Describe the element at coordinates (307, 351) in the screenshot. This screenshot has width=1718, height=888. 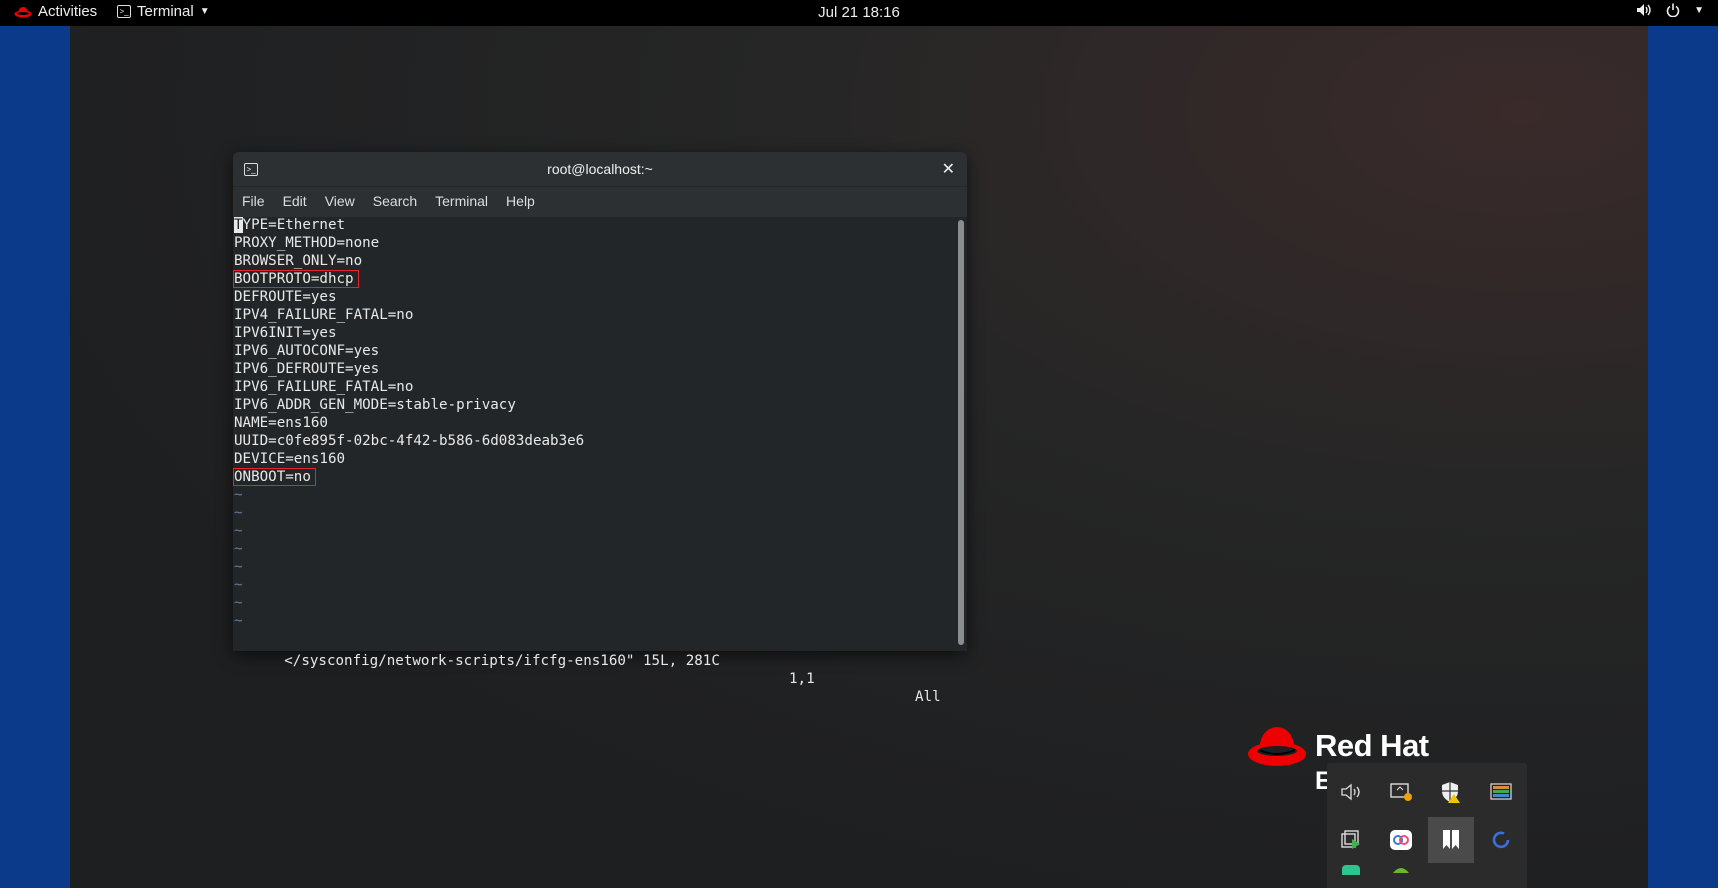
I see `file-line: IPV6_AUTOCONF=yes` at that location.